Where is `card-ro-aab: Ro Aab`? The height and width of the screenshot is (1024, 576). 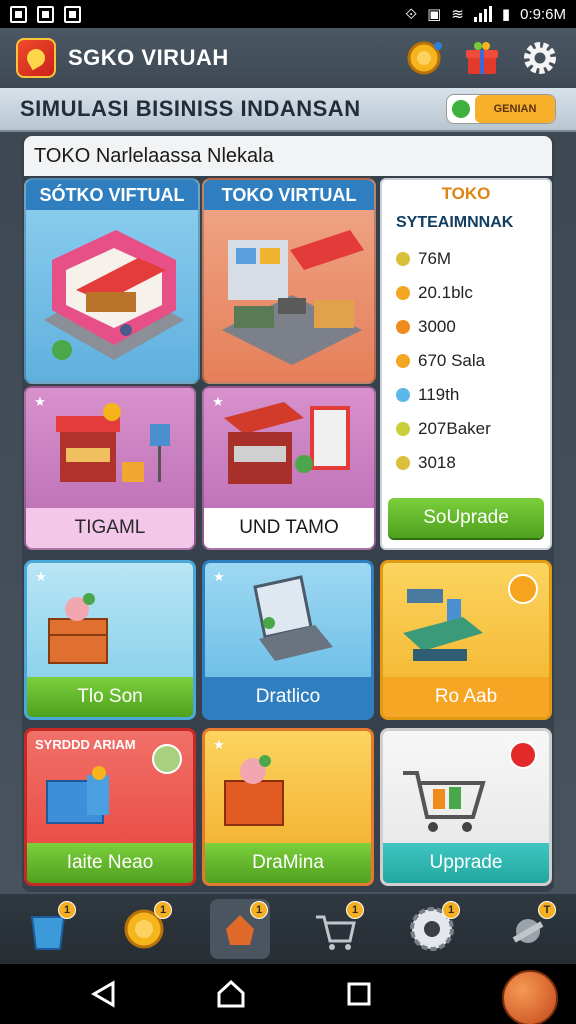 card-ro-aab: Ro Aab is located at coordinates (466, 640).